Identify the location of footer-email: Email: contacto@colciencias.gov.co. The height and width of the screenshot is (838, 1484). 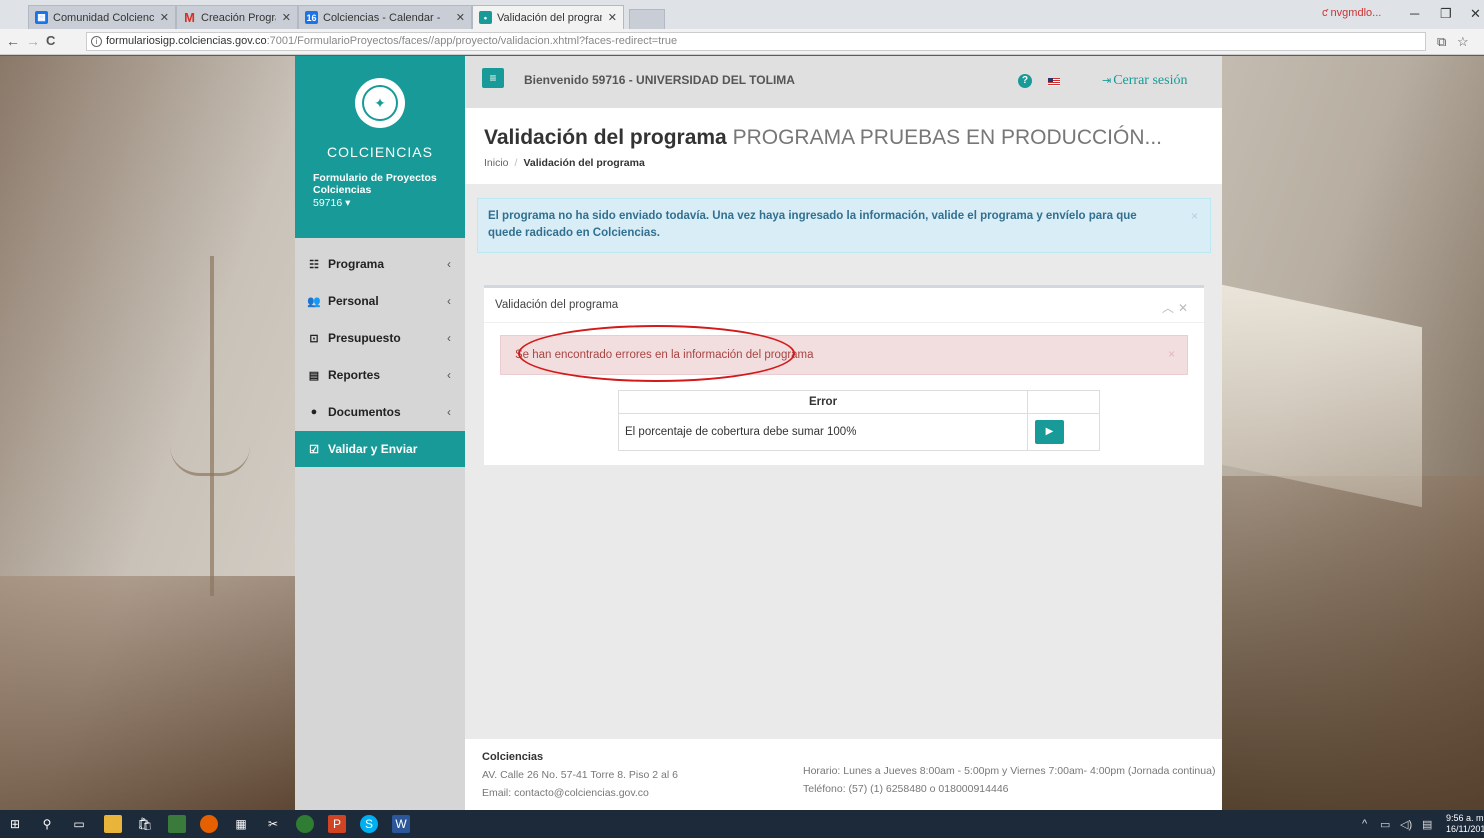
(565, 793).